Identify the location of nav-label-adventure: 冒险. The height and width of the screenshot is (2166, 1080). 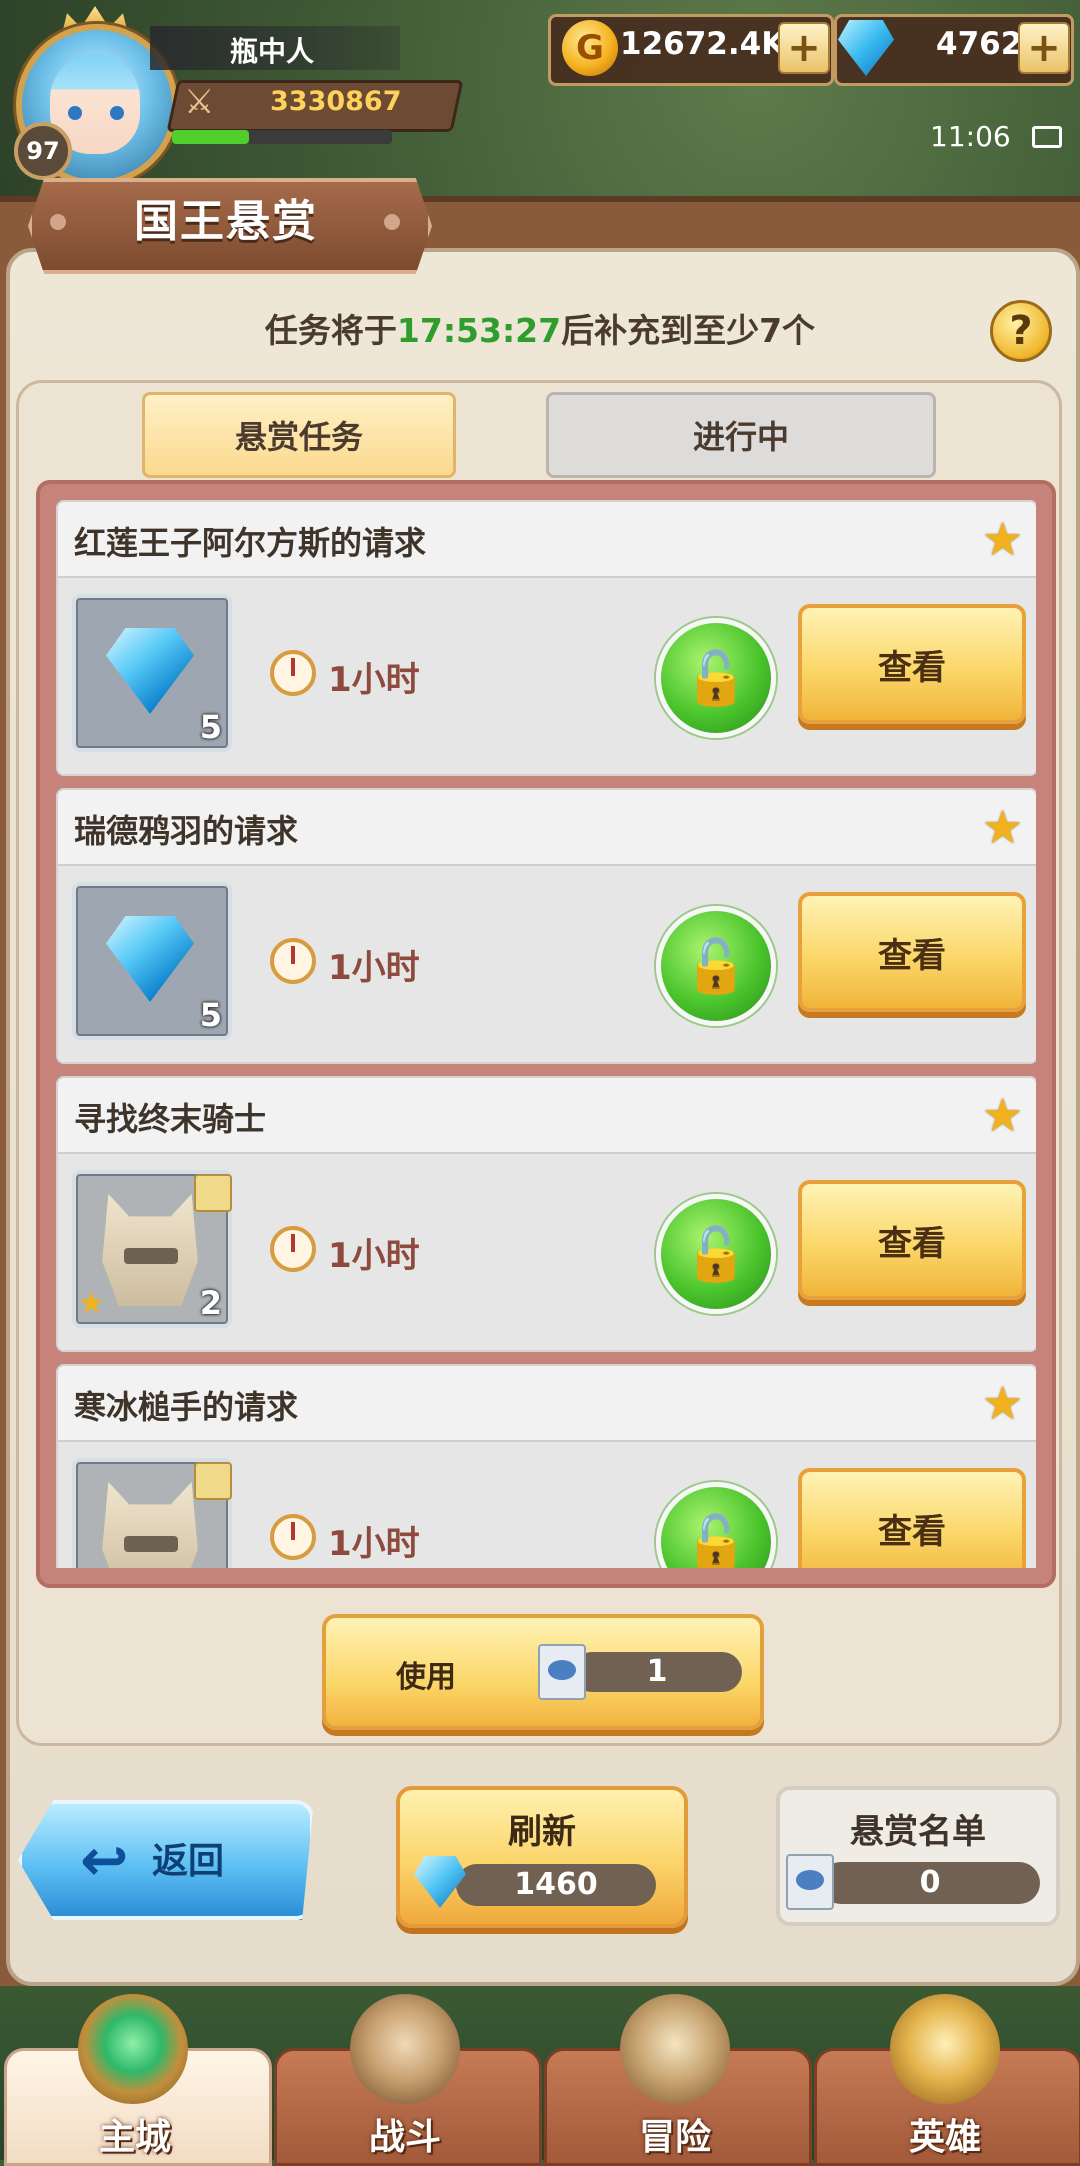
(674, 2137).